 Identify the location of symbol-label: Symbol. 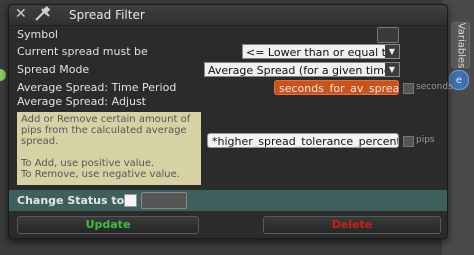
(37, 34).